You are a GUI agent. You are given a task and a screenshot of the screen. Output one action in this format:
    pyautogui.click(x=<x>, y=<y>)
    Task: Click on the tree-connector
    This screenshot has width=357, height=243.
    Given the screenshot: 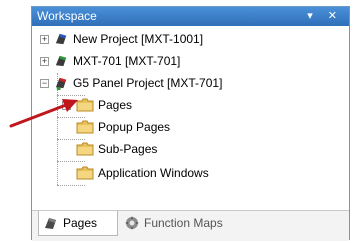 What is the action you would take?
    pyautogui.click(x=71, y=185)
    